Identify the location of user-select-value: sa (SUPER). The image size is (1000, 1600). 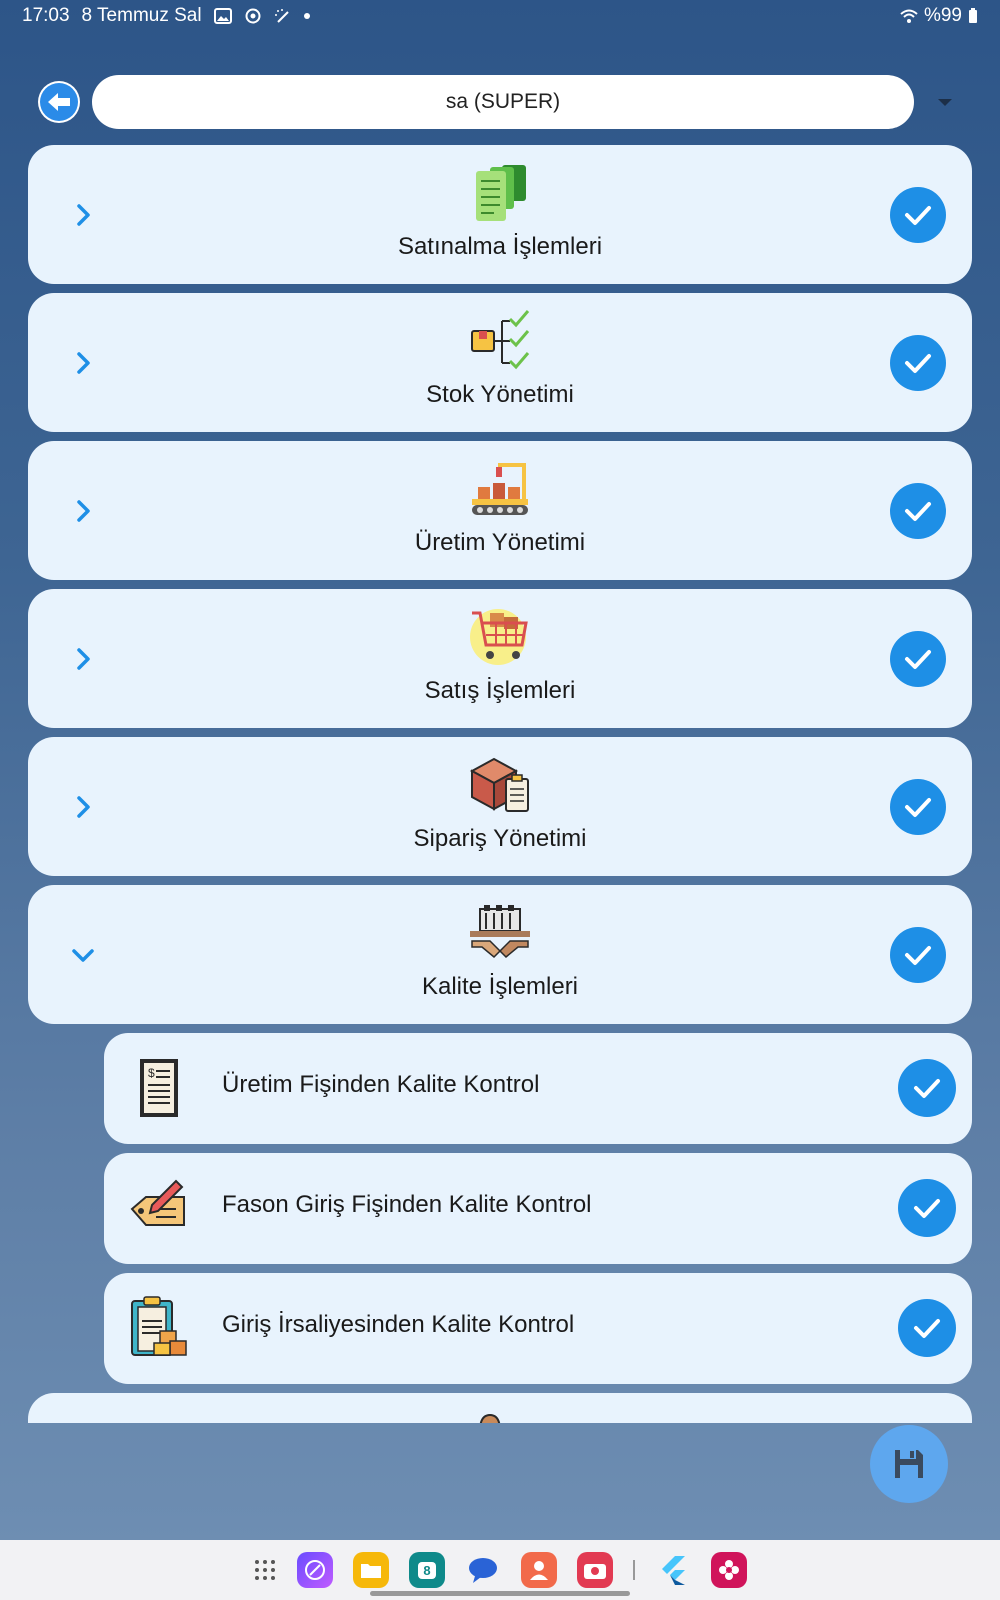
(503, 101).